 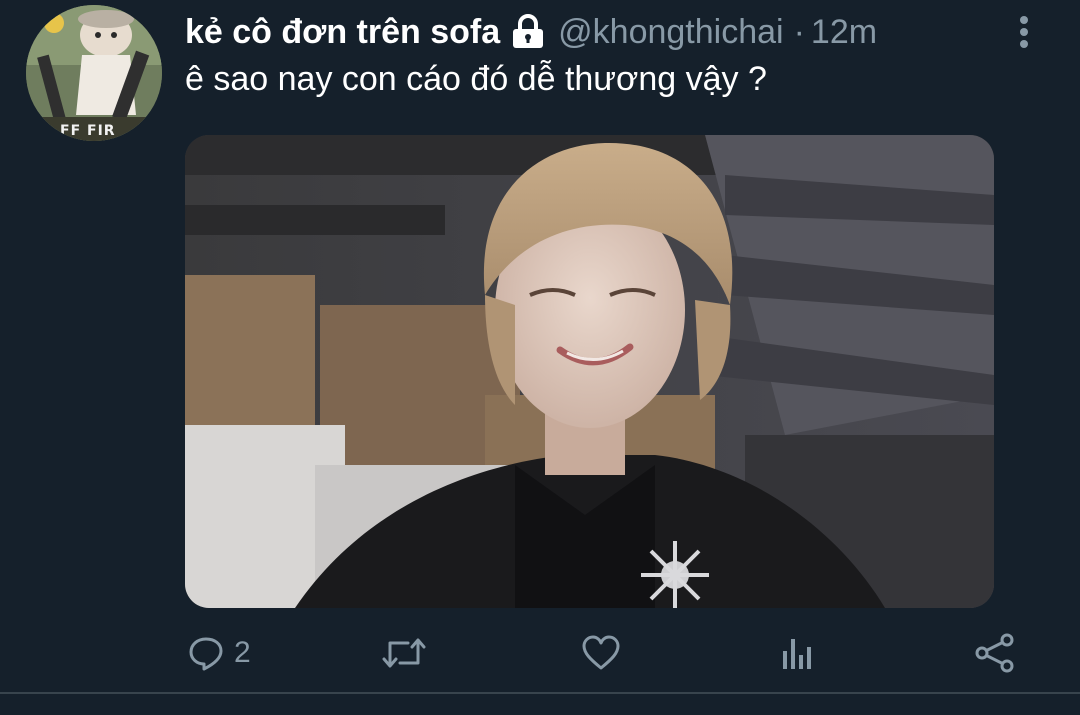 I want to click on analytics-button, so click(x=802, y=652).